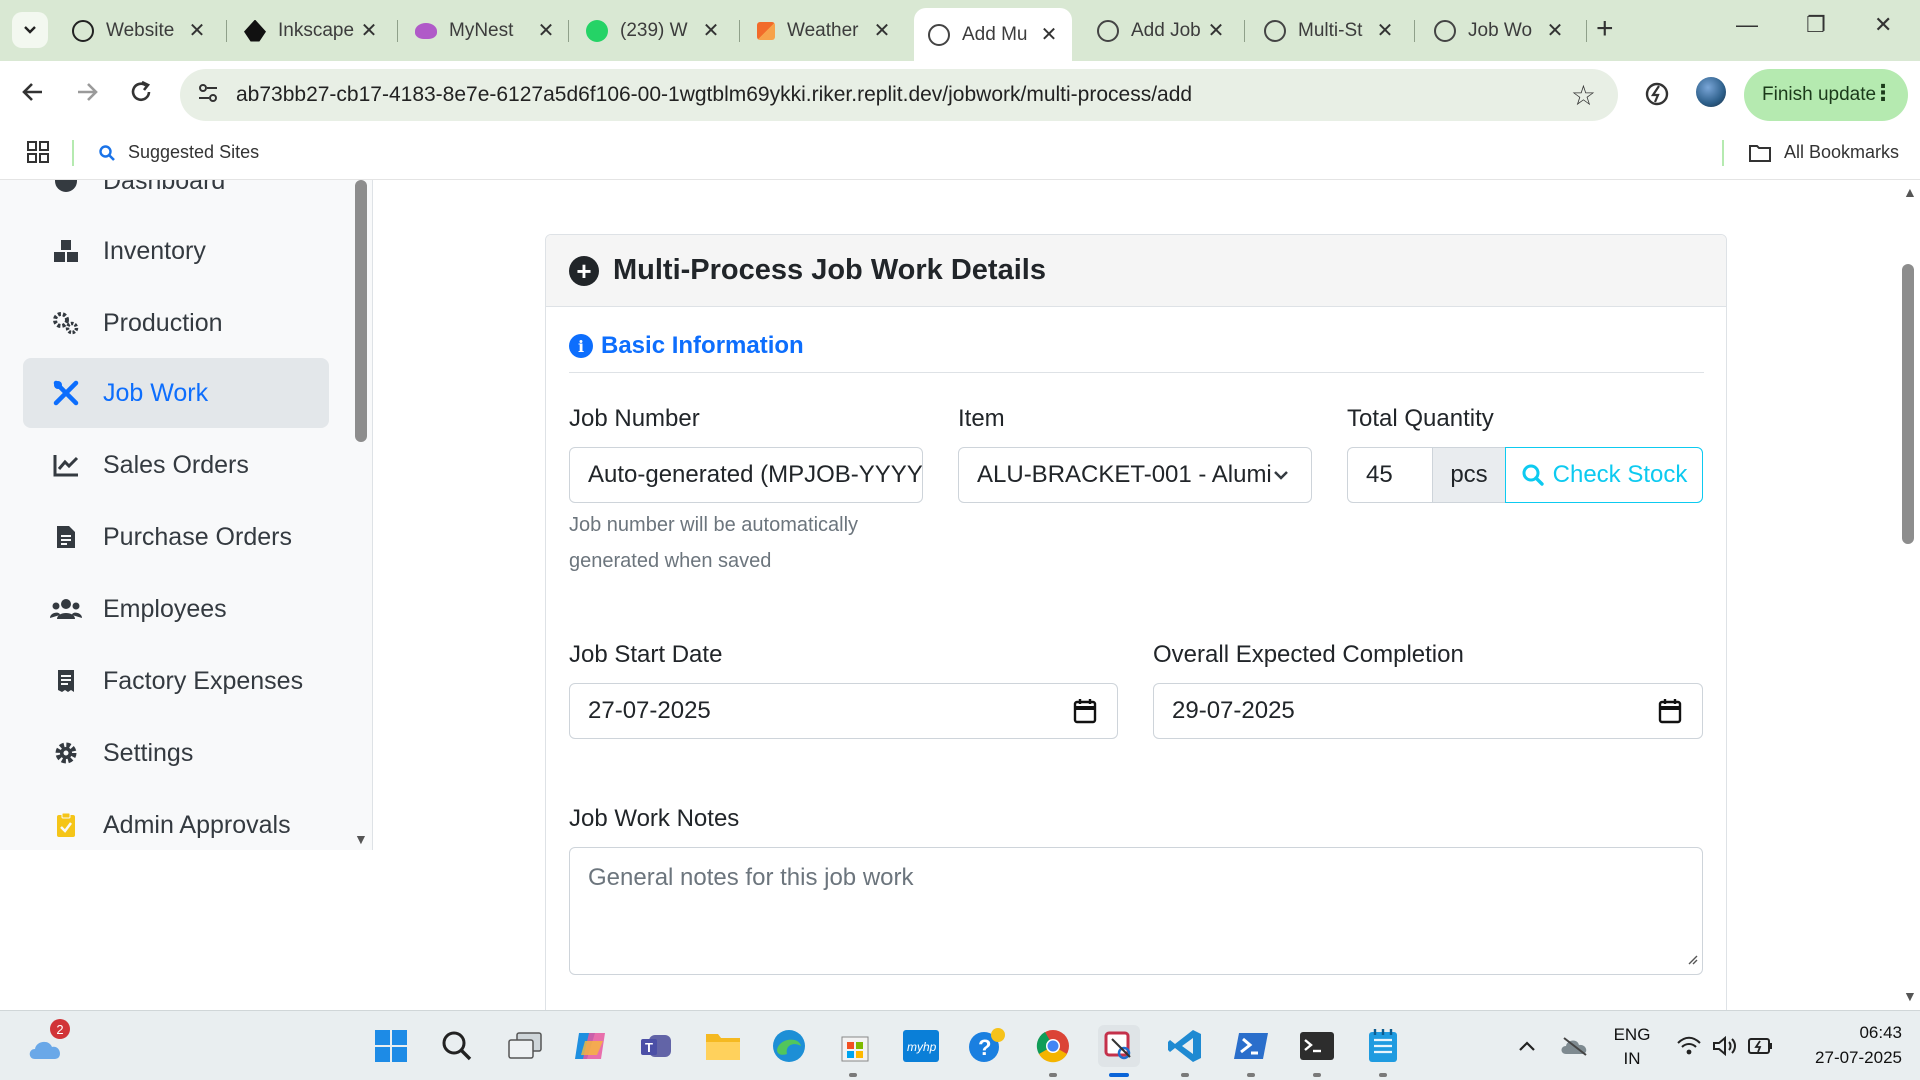 This screenshot has width=1920, height=1080. Describe the element at coordinates (1842, 1045) in the screenshot. I see `clock: 06:43 27-07-2025` at that location.